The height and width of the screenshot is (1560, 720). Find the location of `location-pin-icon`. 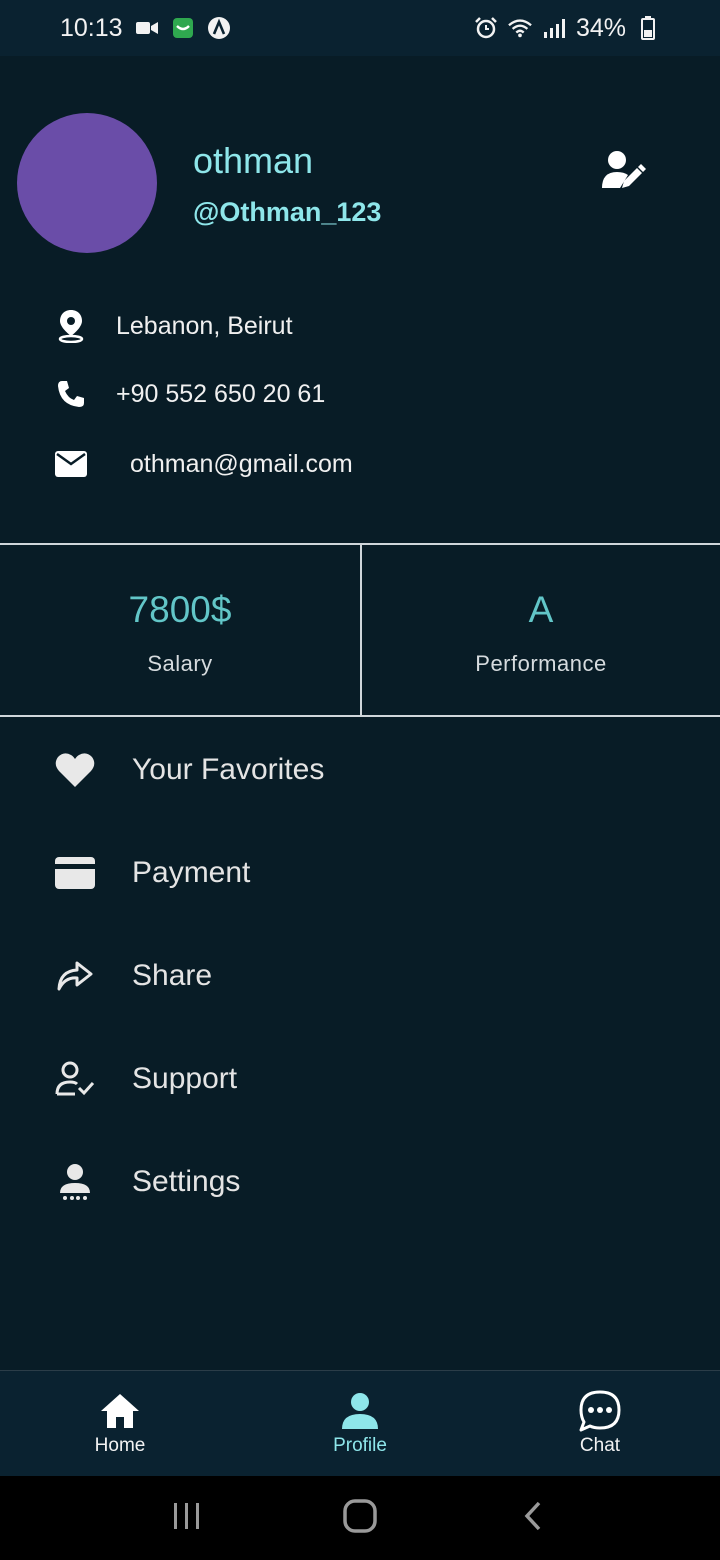

location-pin-icon is located at coordinates (71, 326).